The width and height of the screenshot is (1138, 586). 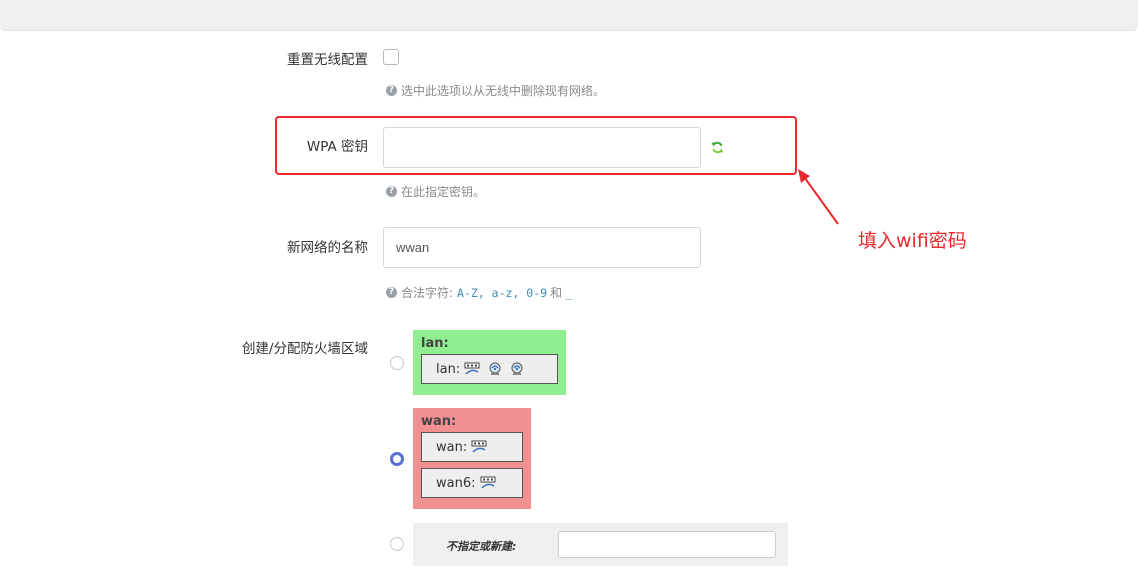 I want to click on reset-wireless-hint: ? 选中此选项以从无线中删除现有网络。, so click(x=495, y=90).